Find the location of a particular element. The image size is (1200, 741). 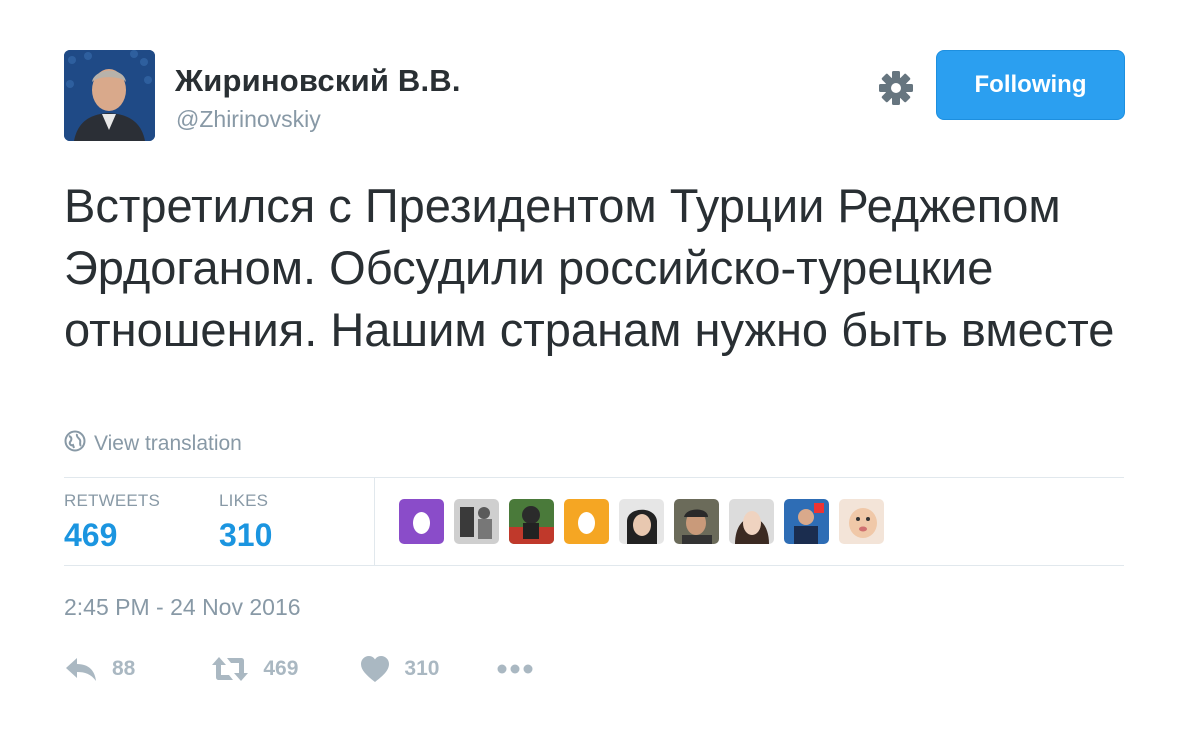

more-button is located at coordinates (515, 669).